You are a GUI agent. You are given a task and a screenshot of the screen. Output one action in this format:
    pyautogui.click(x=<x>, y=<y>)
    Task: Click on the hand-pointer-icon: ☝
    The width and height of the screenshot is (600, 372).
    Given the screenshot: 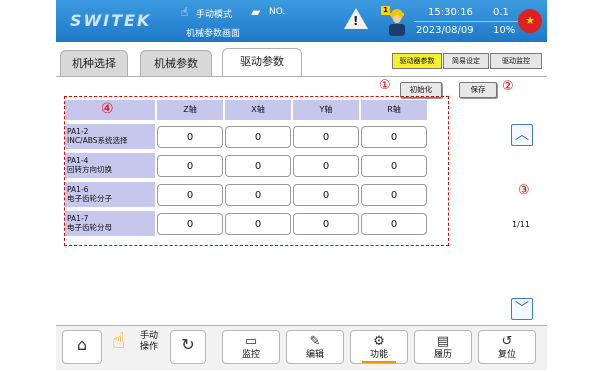 What is the action you would take?
    pyautogui.click(x=185, y=12)
    